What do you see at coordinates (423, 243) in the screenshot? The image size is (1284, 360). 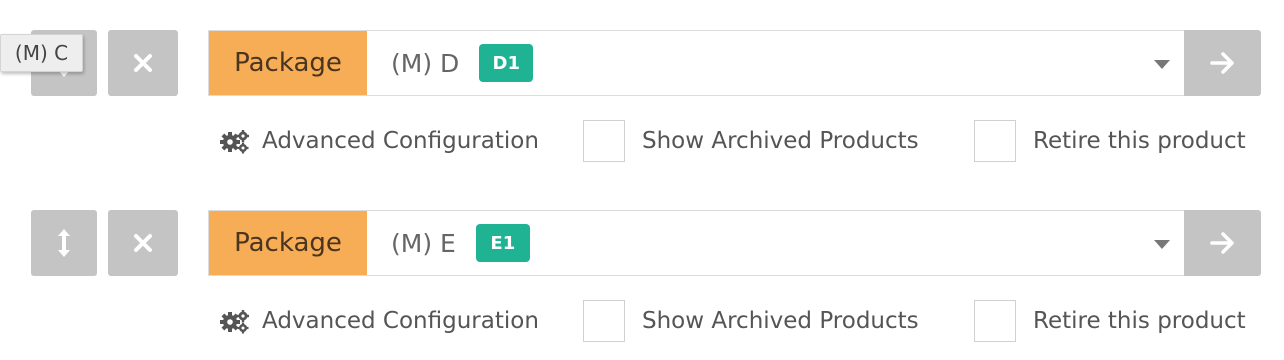 I see `selected-product: (M) E` at bounding box center [423, 243].